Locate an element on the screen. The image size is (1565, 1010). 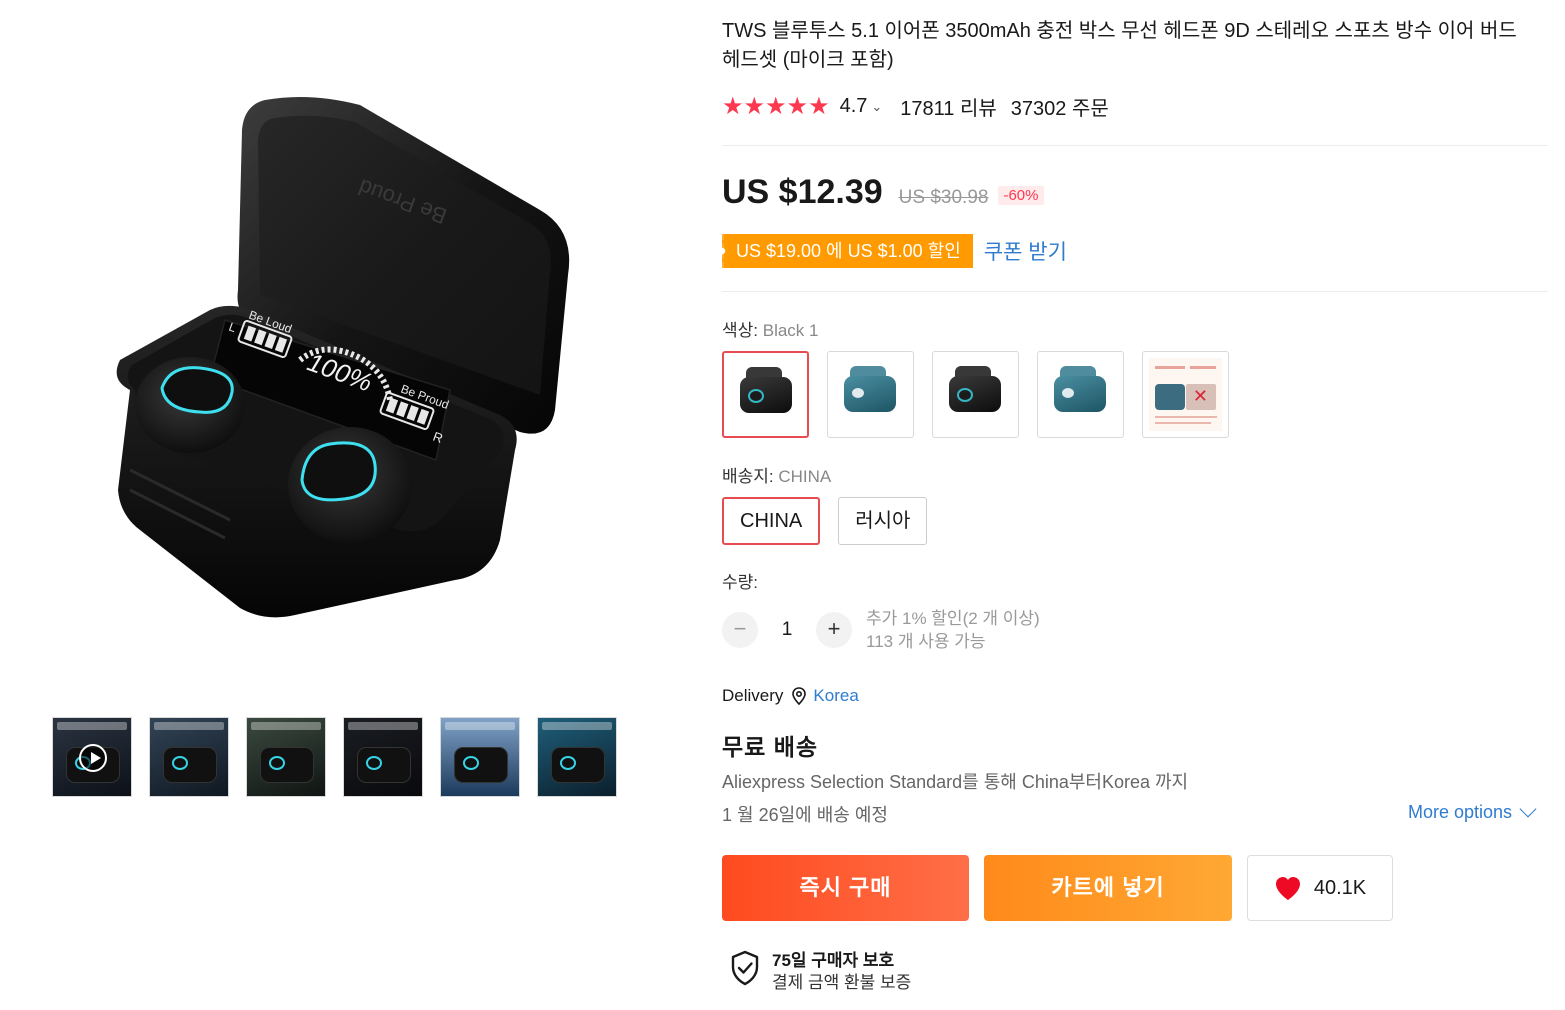
increase-quantity-button: + is located at coordinates (834, 630).